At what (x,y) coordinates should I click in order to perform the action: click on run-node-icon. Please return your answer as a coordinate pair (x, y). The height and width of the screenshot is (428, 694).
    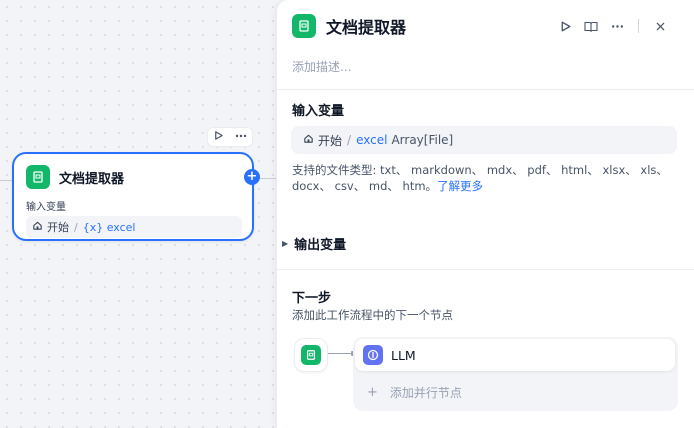
    Looking at the image, I should click on (218, 137).